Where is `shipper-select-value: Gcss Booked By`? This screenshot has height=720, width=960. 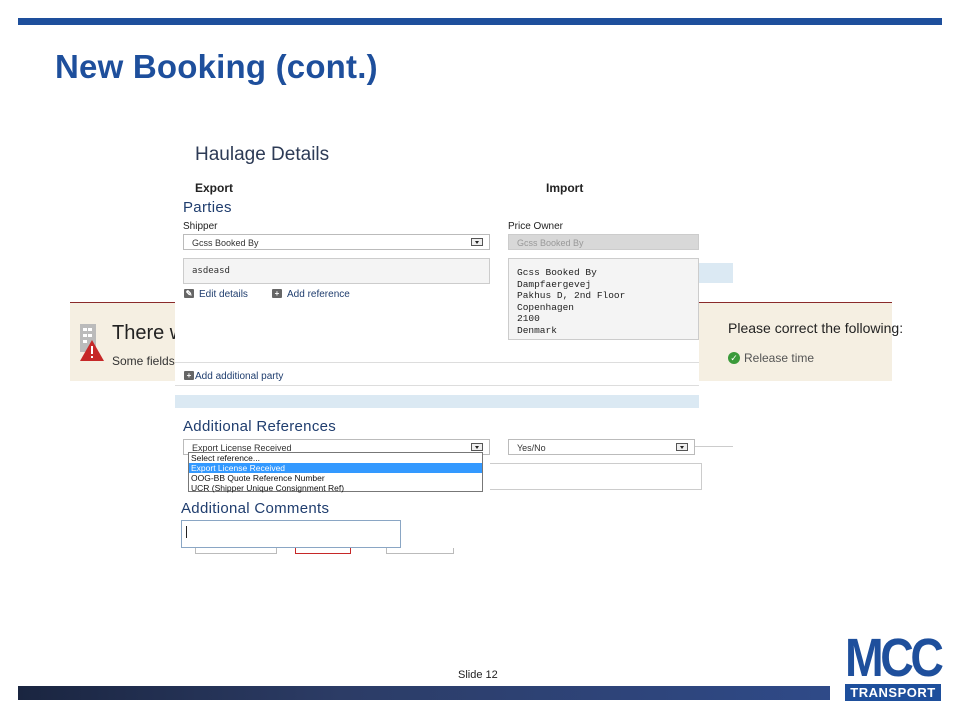
shipper-select-value: Gcss Booked By is located at coordinates (225, 243).